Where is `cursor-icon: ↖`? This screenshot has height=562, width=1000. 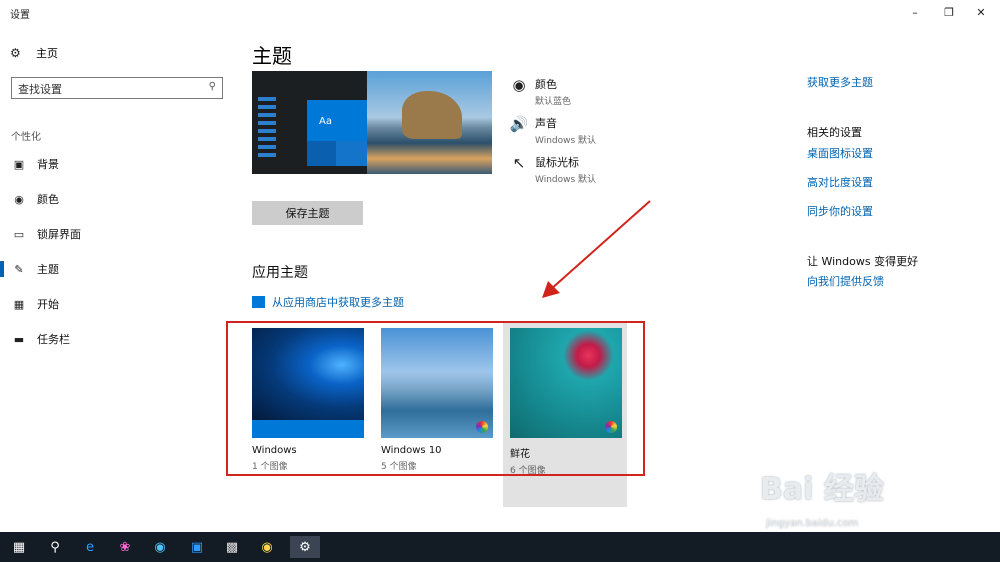
cursor-icon: ↖ is located at coordinates (519, 163).